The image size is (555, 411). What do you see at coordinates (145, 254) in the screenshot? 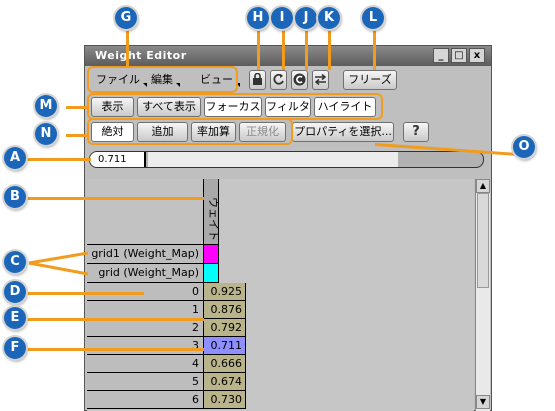
I see `map-row-label: grid1 (Weight_Map)` at bounding box center [145, 254].